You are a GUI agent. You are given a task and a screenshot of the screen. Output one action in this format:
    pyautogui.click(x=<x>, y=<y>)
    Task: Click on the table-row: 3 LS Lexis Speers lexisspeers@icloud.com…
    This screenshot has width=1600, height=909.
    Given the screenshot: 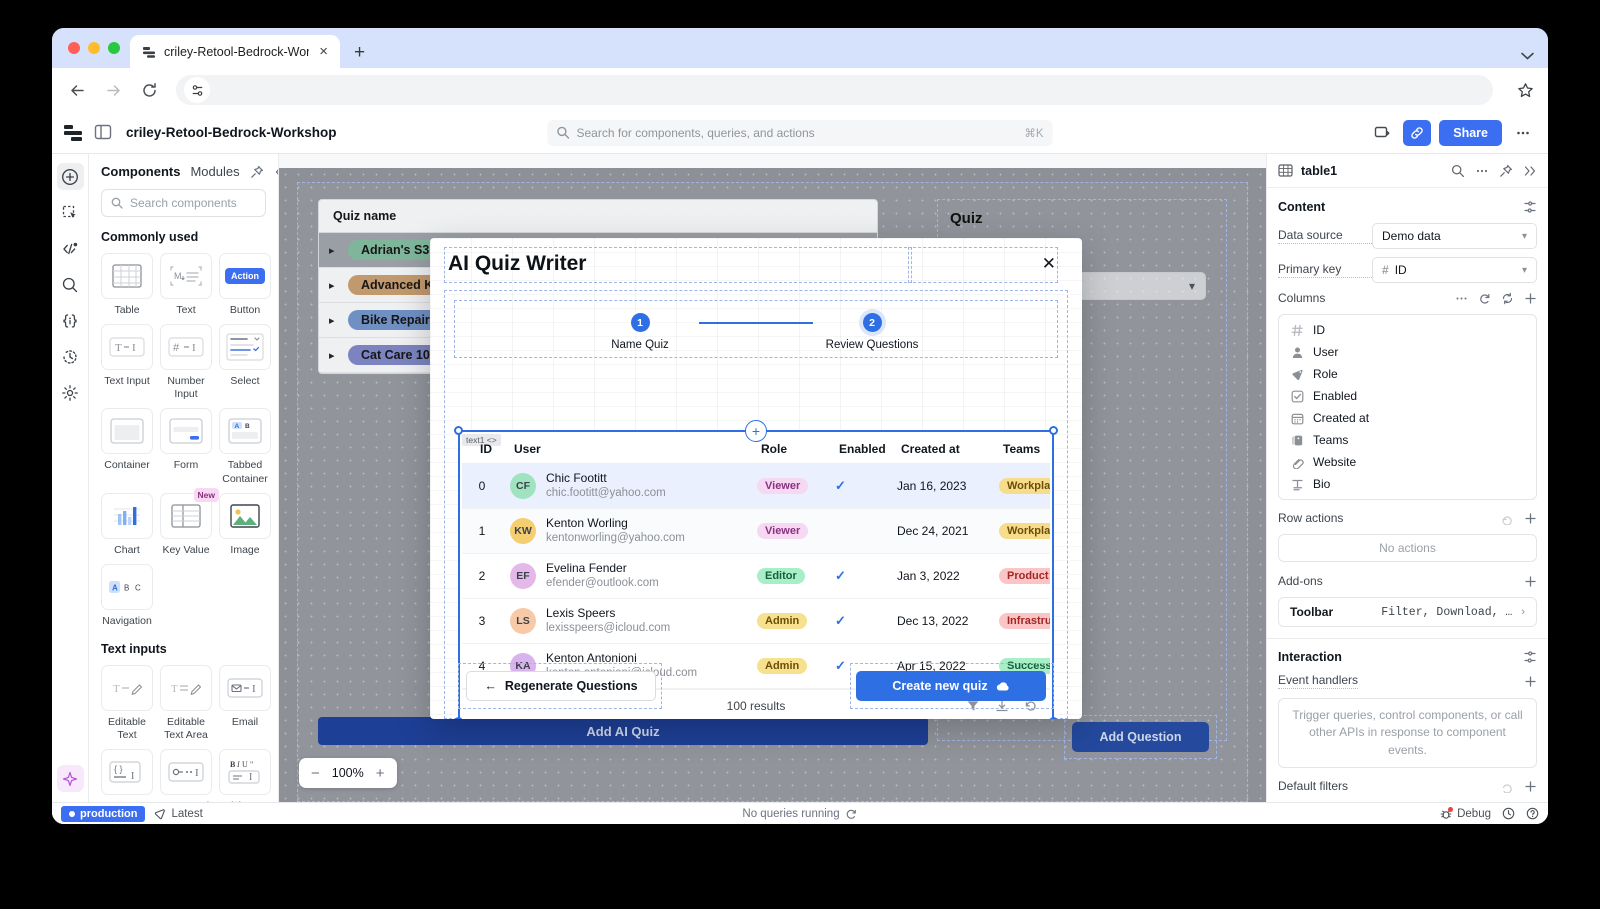 What is the action you would take?
    pyautogui.click(x=756, y=621)
    